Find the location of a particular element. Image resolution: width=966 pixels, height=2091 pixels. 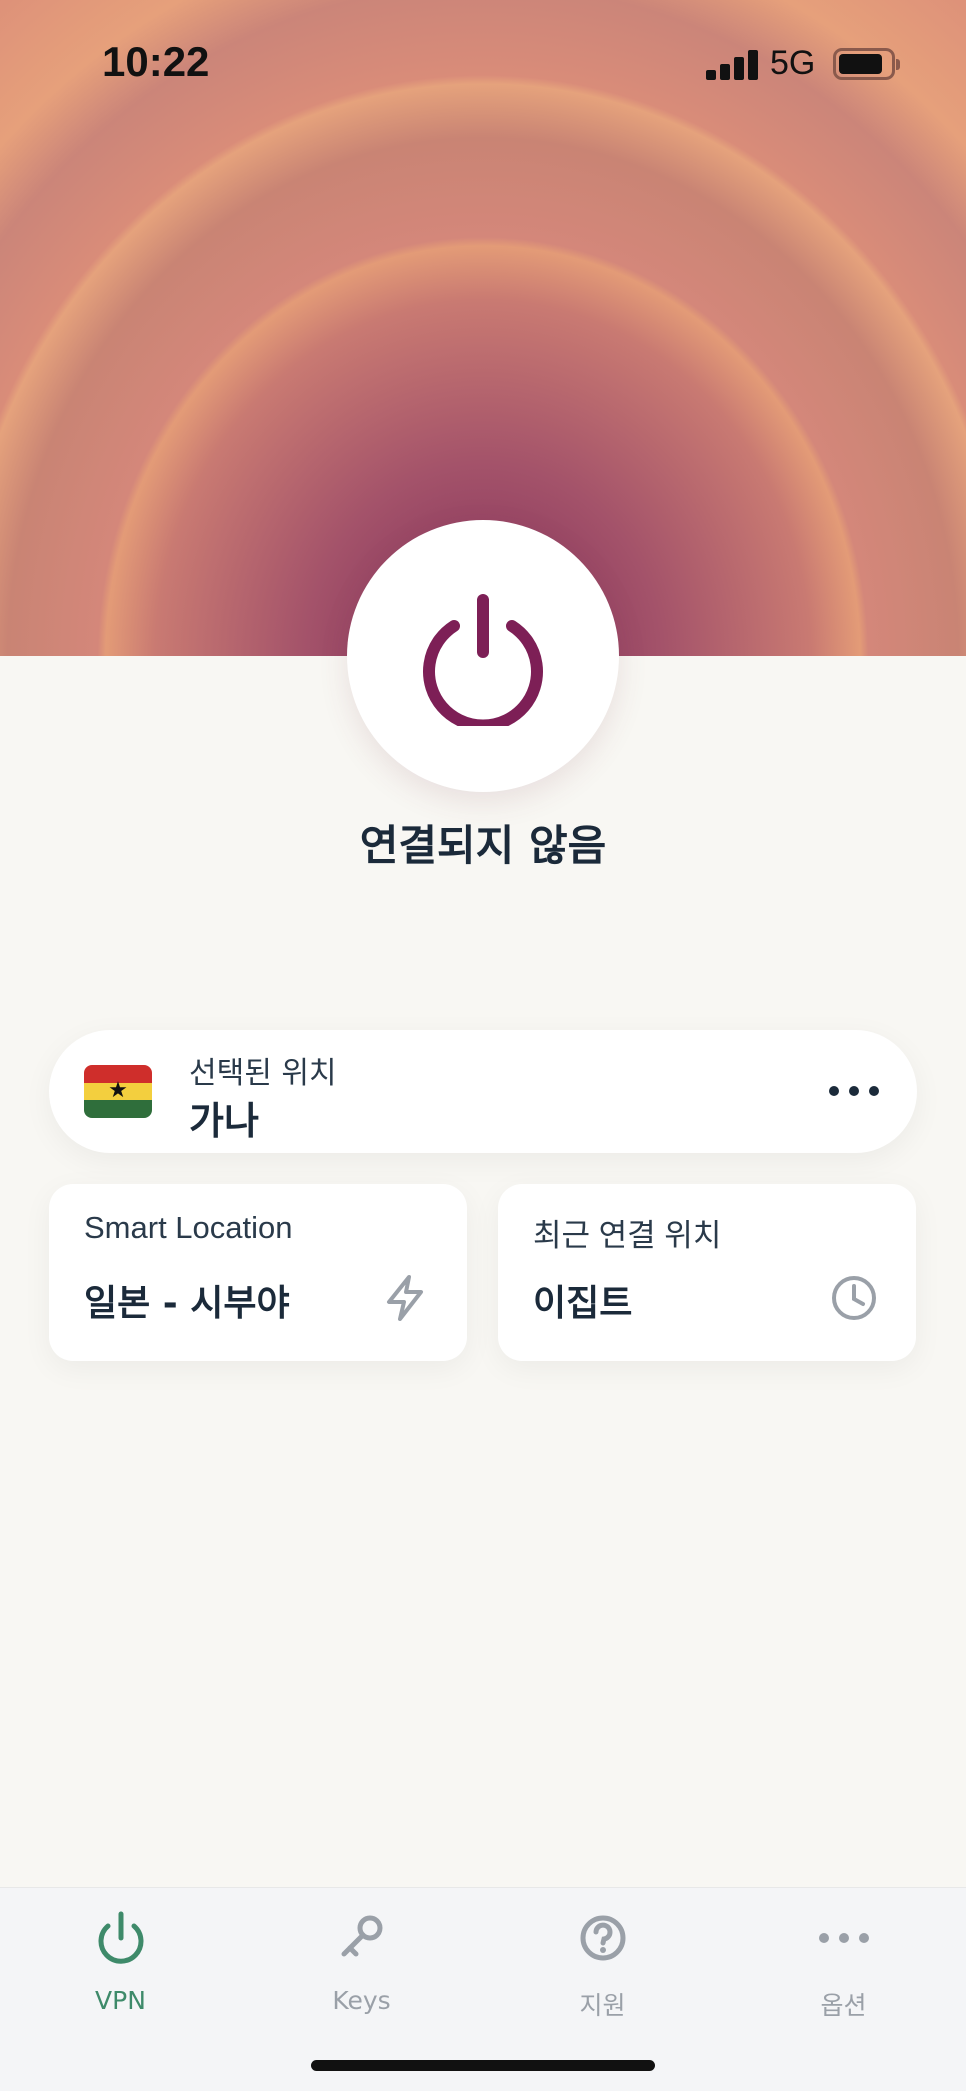

smart-location-value: 일본 - 시부야 is located at coordinates (187, 1303).